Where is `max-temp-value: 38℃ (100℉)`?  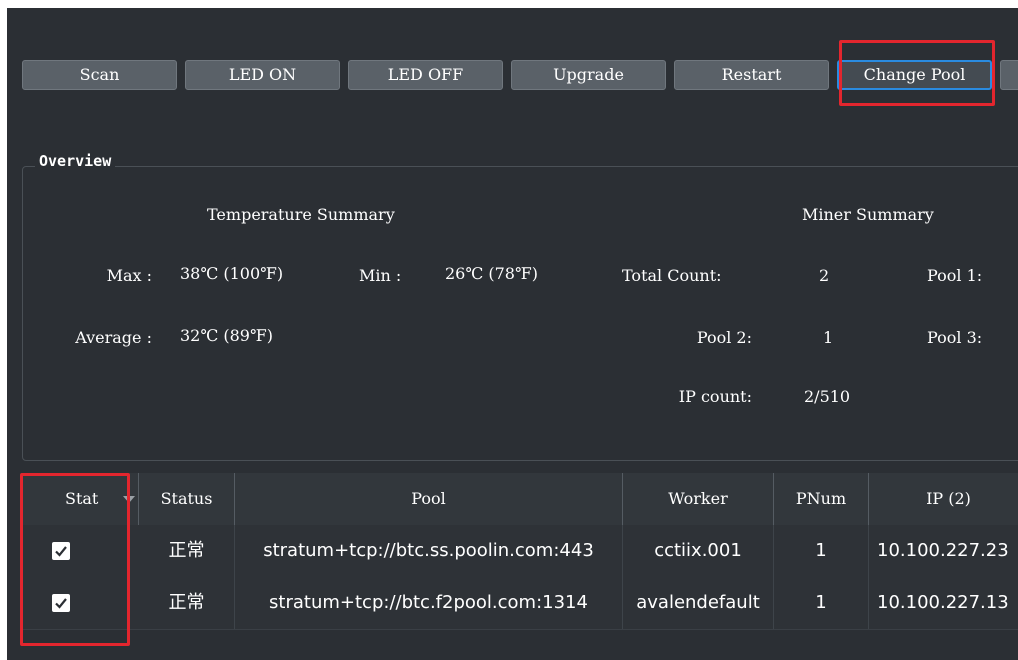
max-temp-value: 38℃ (100℉) is located at coordinates (232, 273).